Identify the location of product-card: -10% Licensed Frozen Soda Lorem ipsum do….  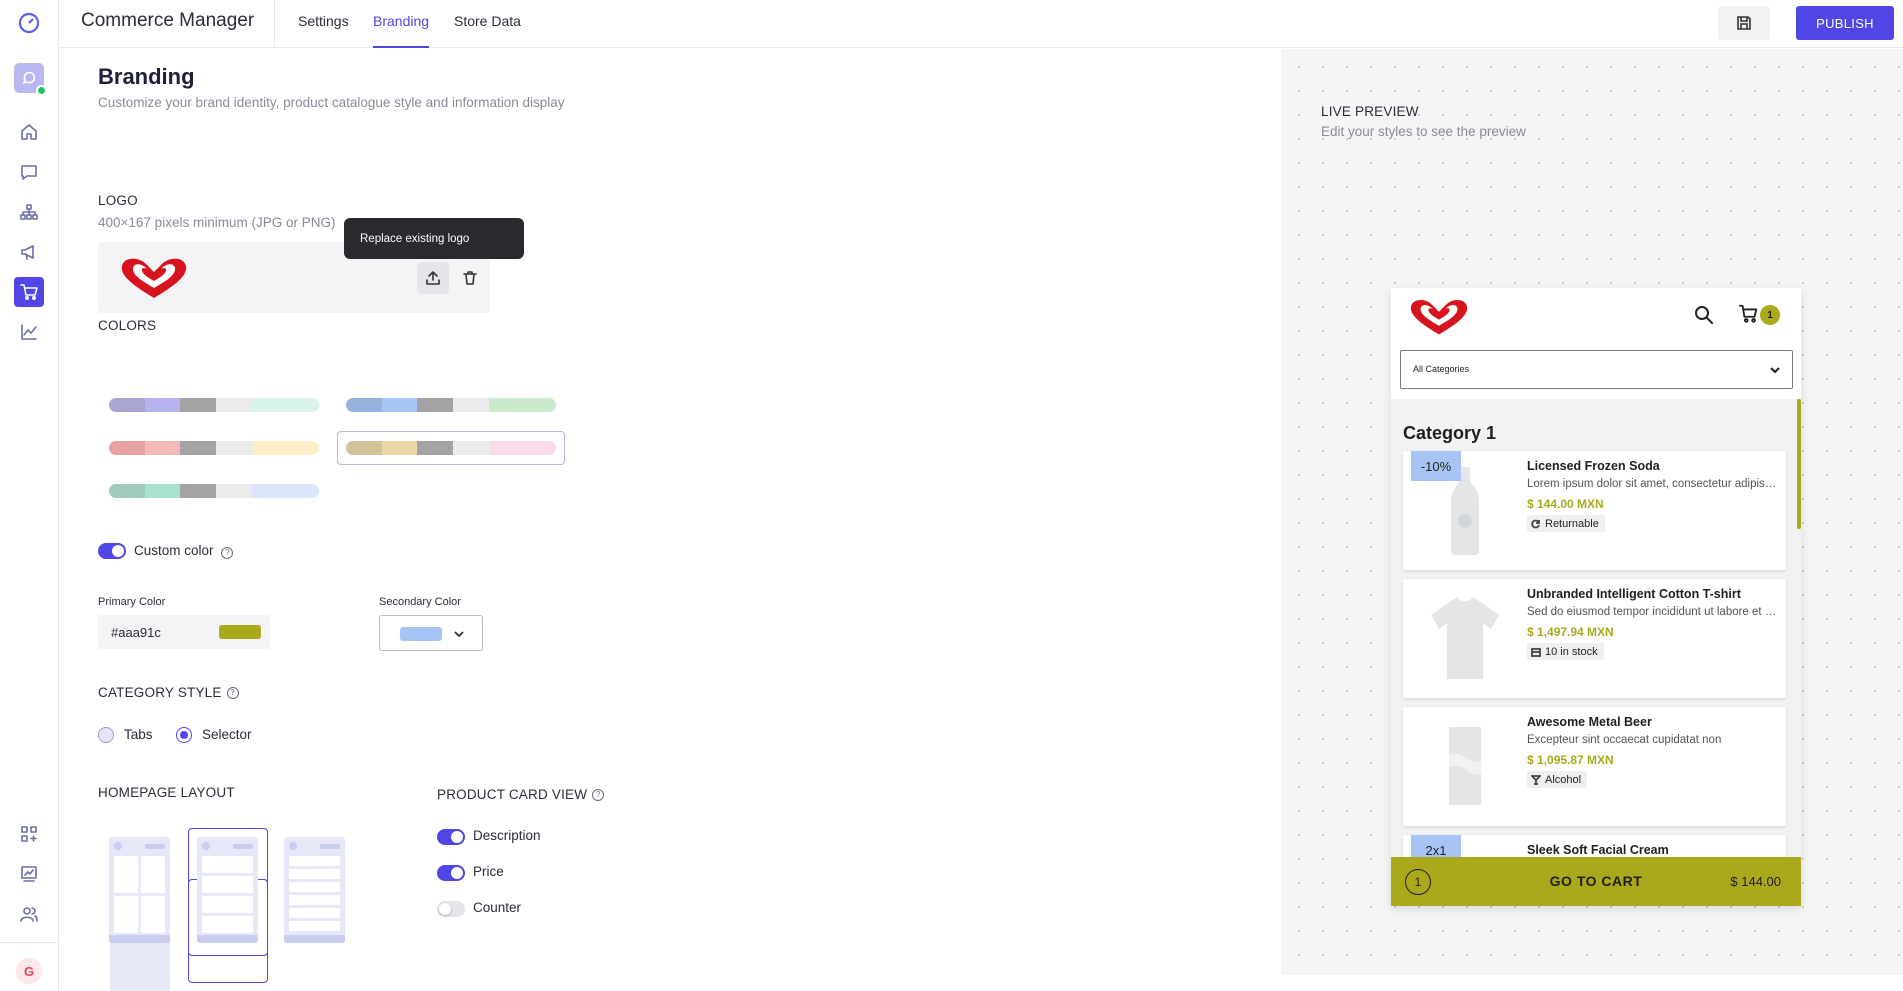
(1594, 510).